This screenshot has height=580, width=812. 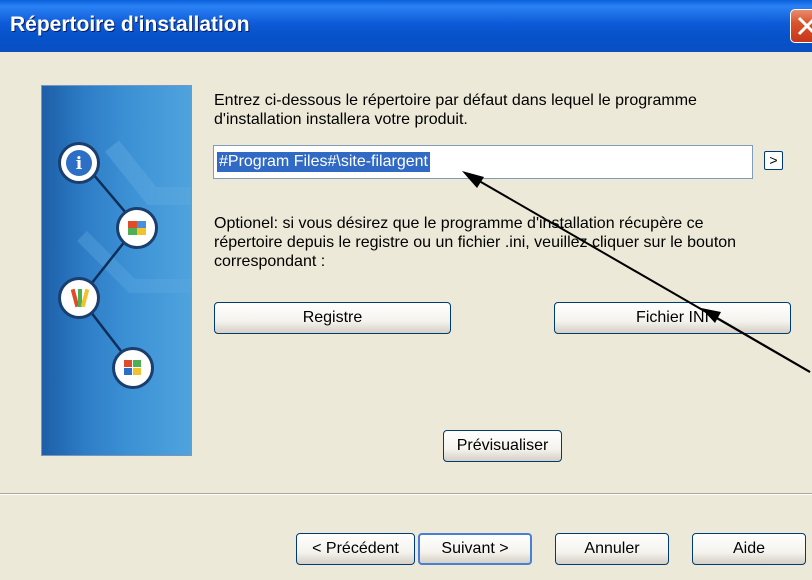 I want to click on arrow-to-ini, so click(x=761, y=343).